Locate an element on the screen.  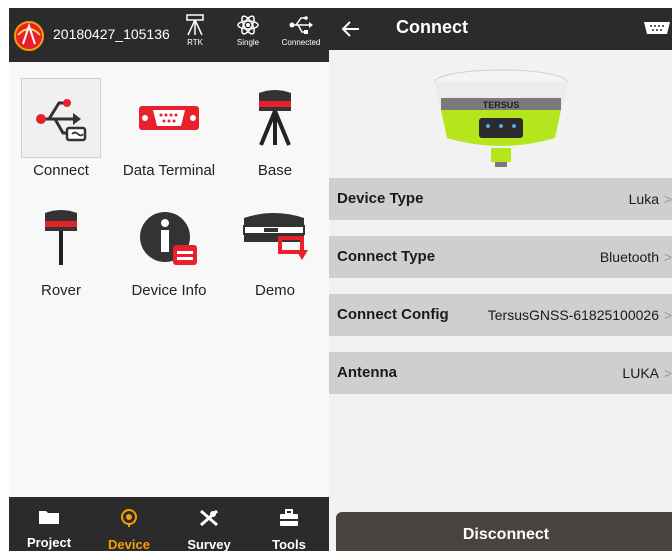
disconnect-button: Disconnect is located at coordinates (504, 531).